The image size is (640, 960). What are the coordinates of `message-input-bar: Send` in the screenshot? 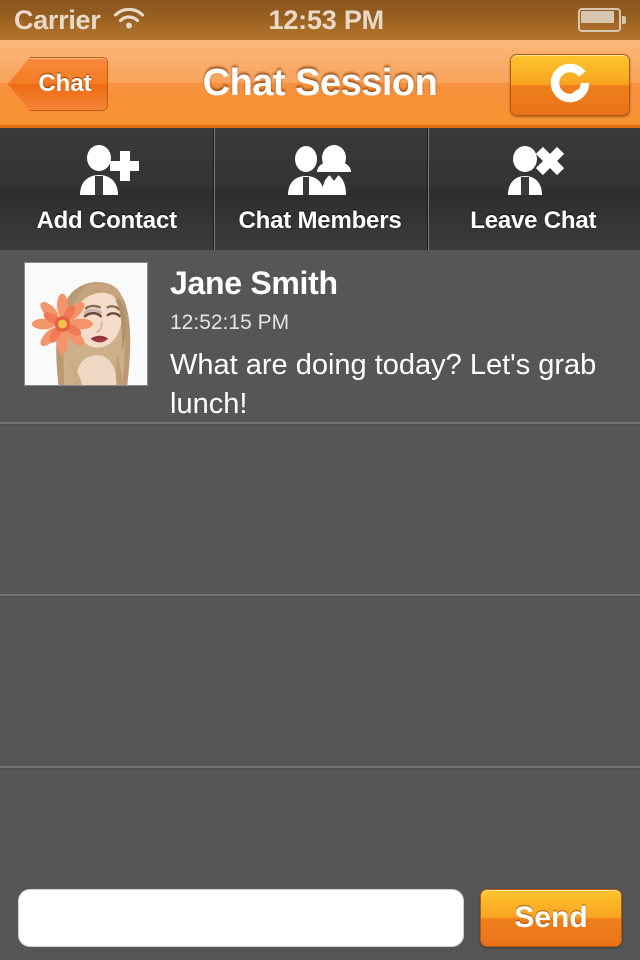 It's located at (320, 918).